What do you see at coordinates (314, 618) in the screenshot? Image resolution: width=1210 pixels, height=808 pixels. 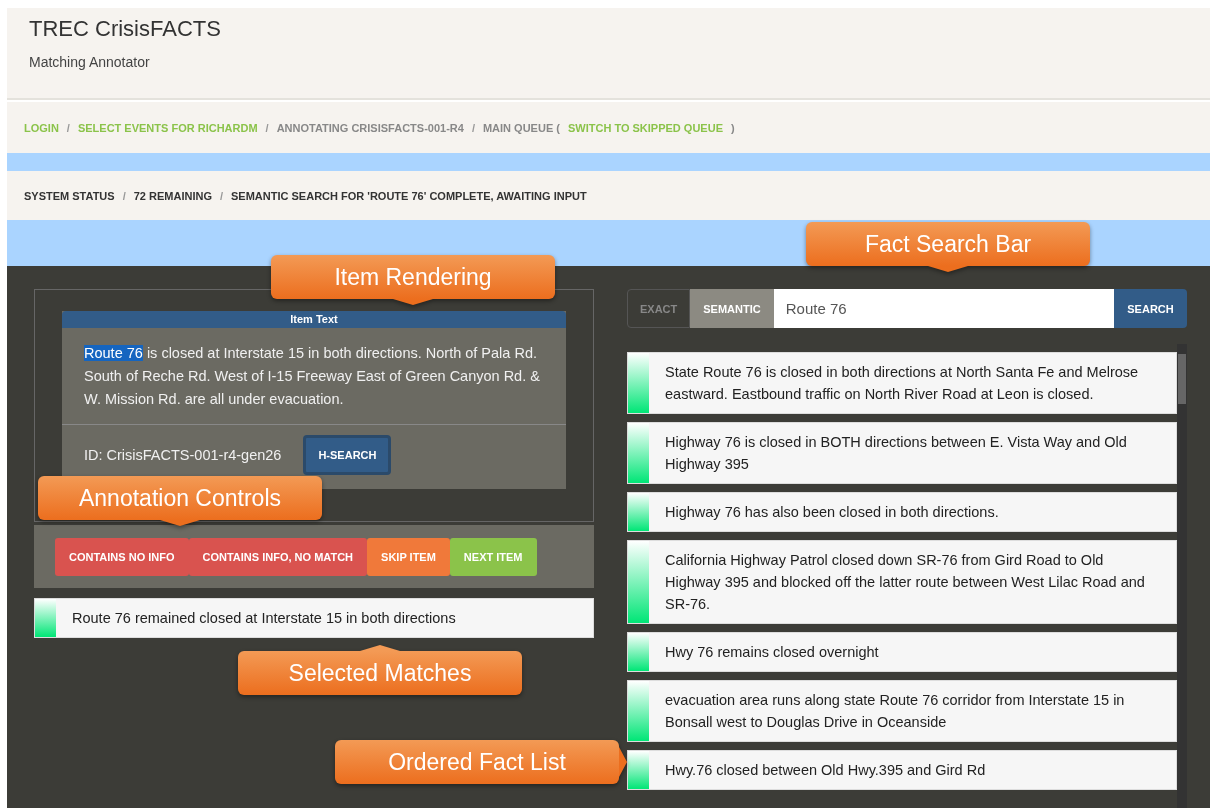 I see `selected-match: Route 76 remained closed at Interstate 15 in both directions` at bounding box center [314, 618].